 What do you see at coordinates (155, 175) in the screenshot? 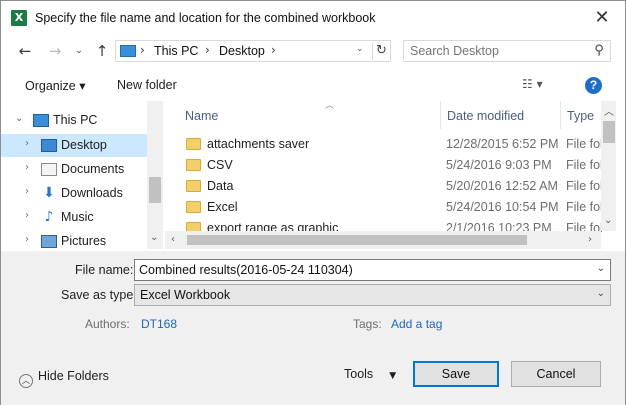
I see `tree-scrollbar: ⌄` at bounding box center [155, 175].